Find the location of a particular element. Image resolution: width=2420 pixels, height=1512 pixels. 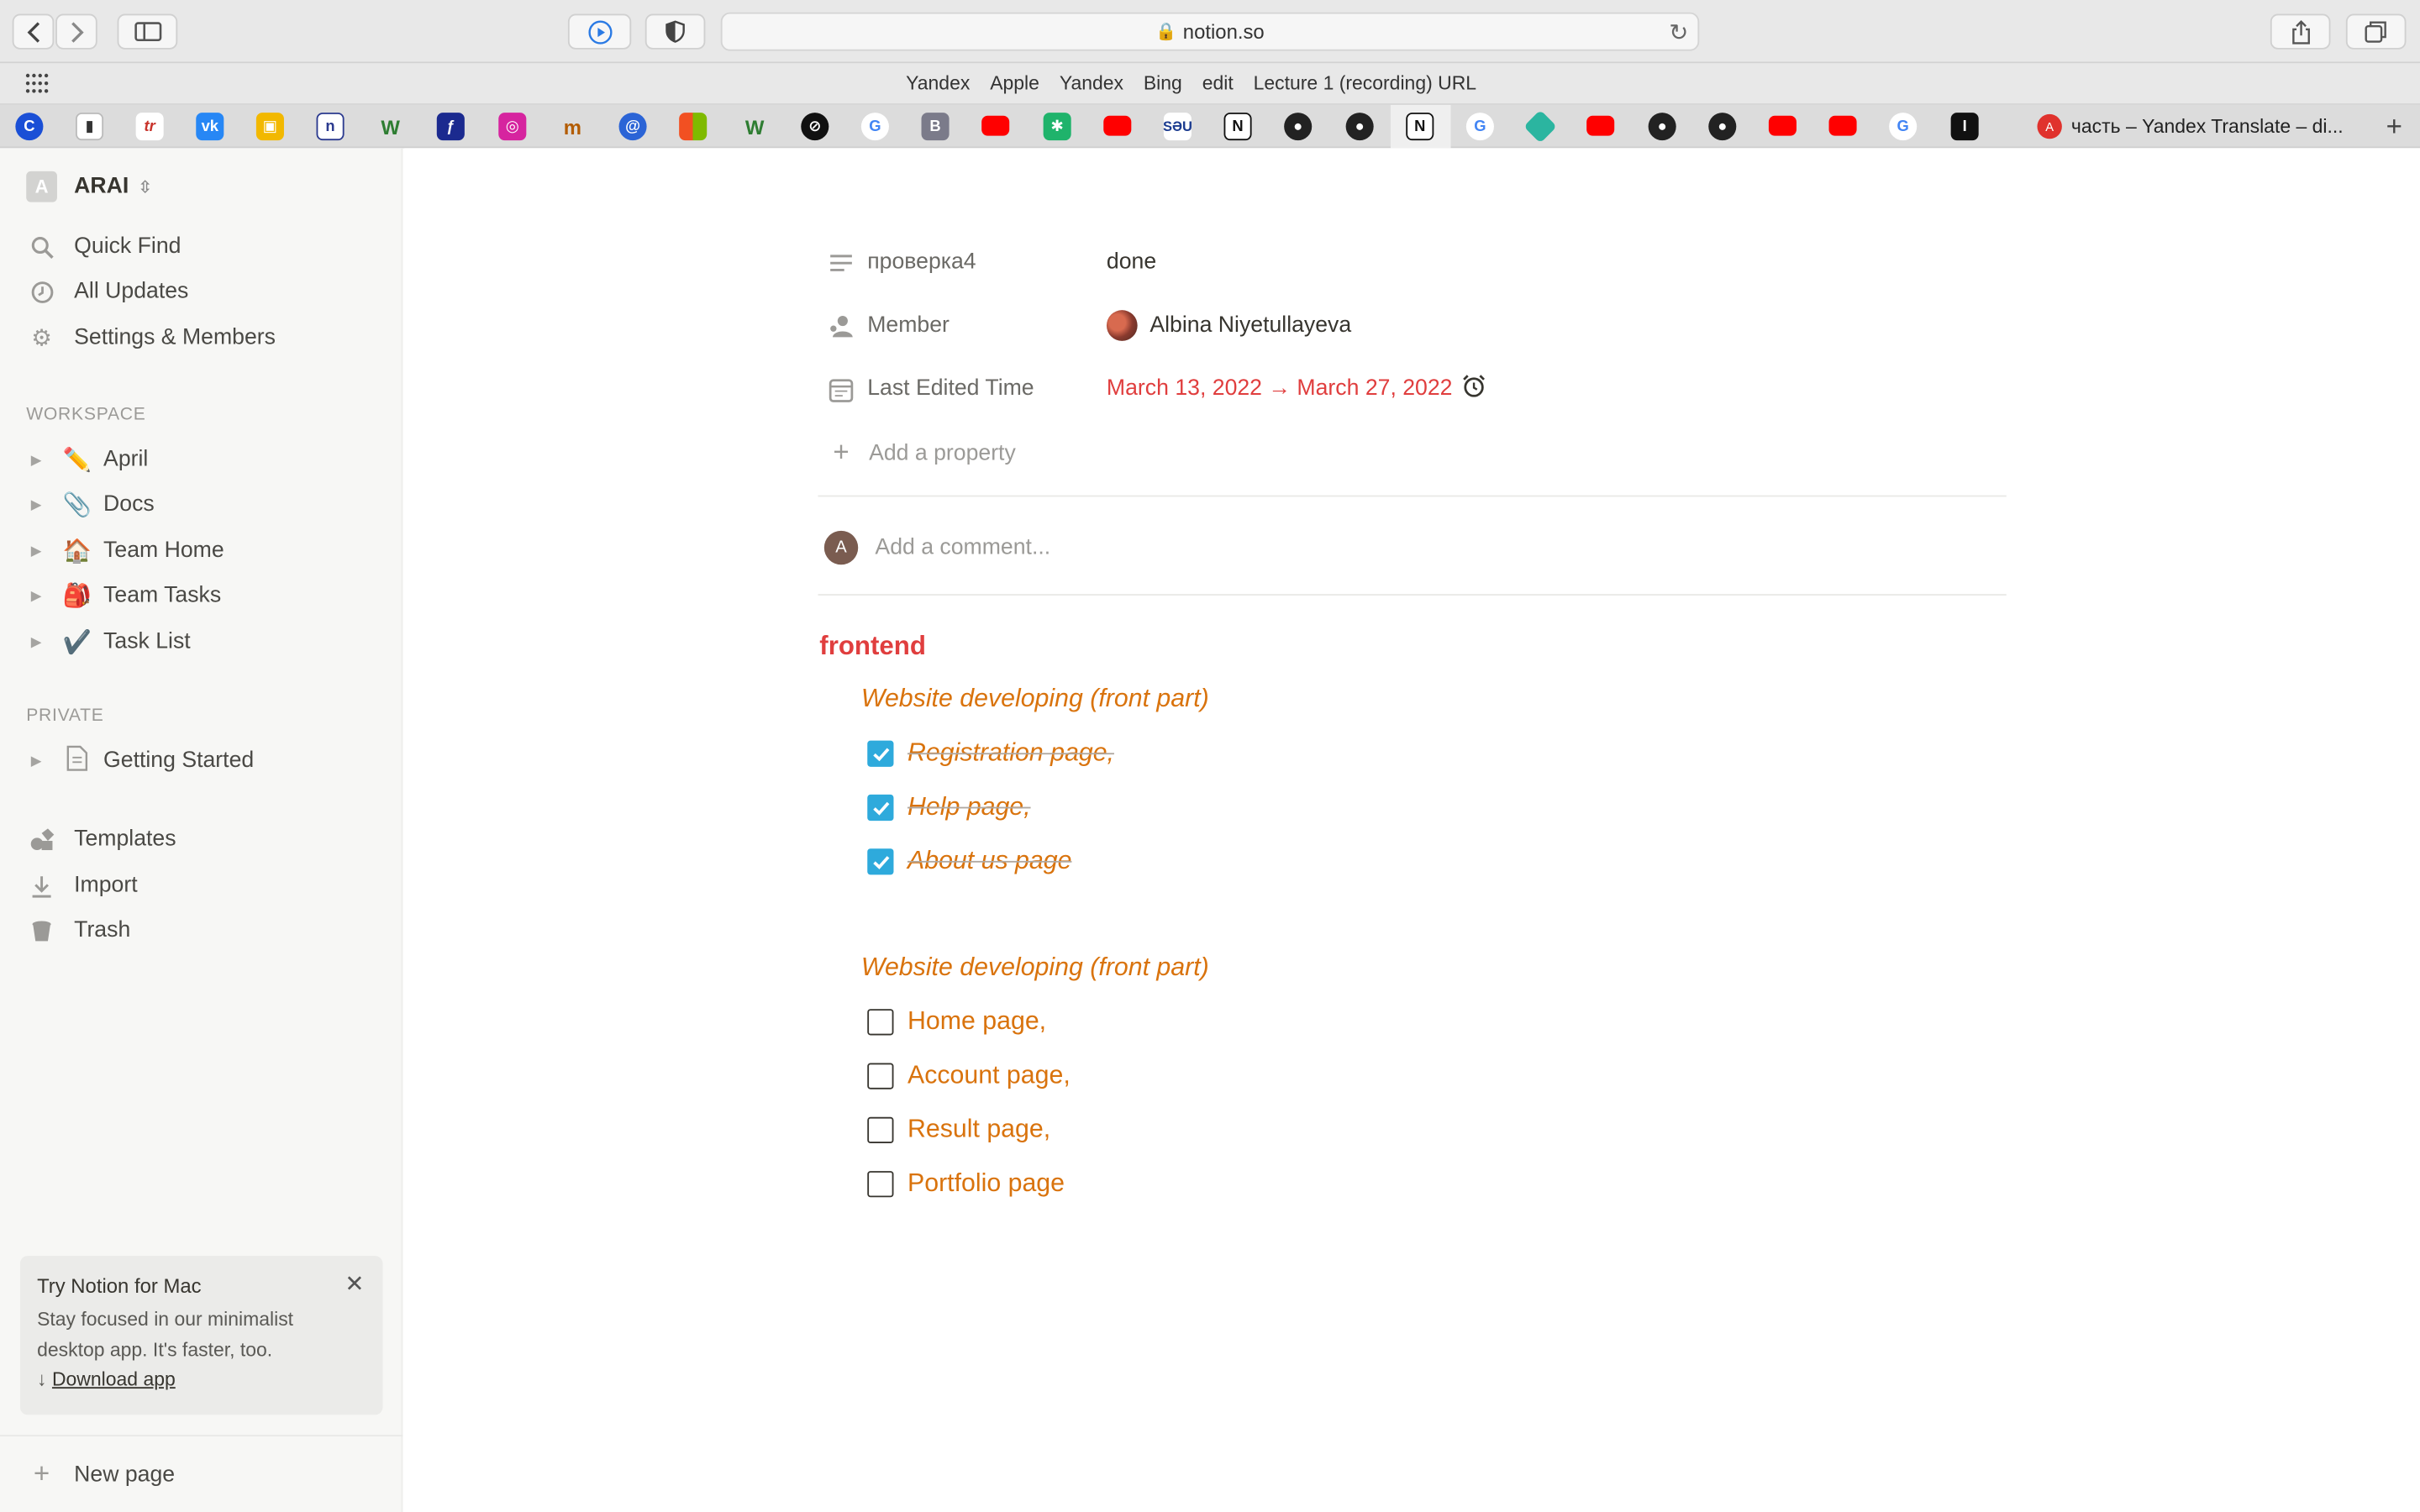

new-page-label: New page is located at coordinates (125, 1474).